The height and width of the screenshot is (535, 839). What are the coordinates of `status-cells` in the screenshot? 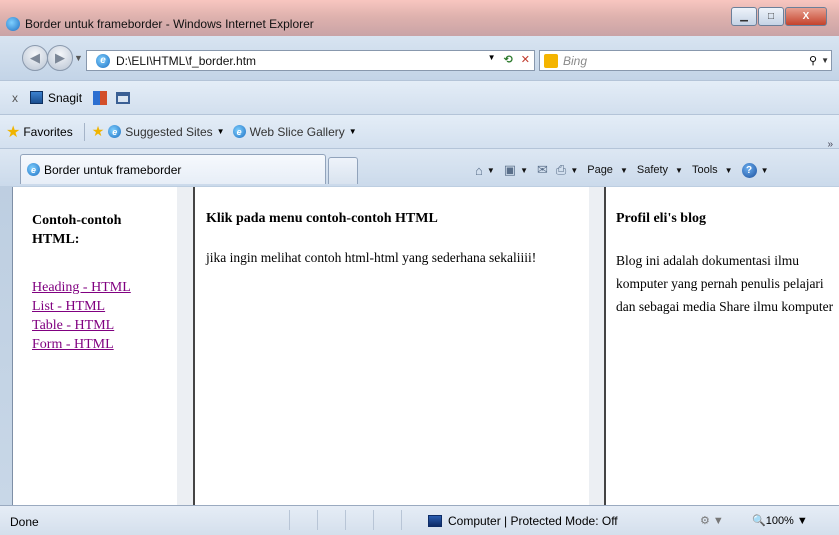 It's located at (332, 520).